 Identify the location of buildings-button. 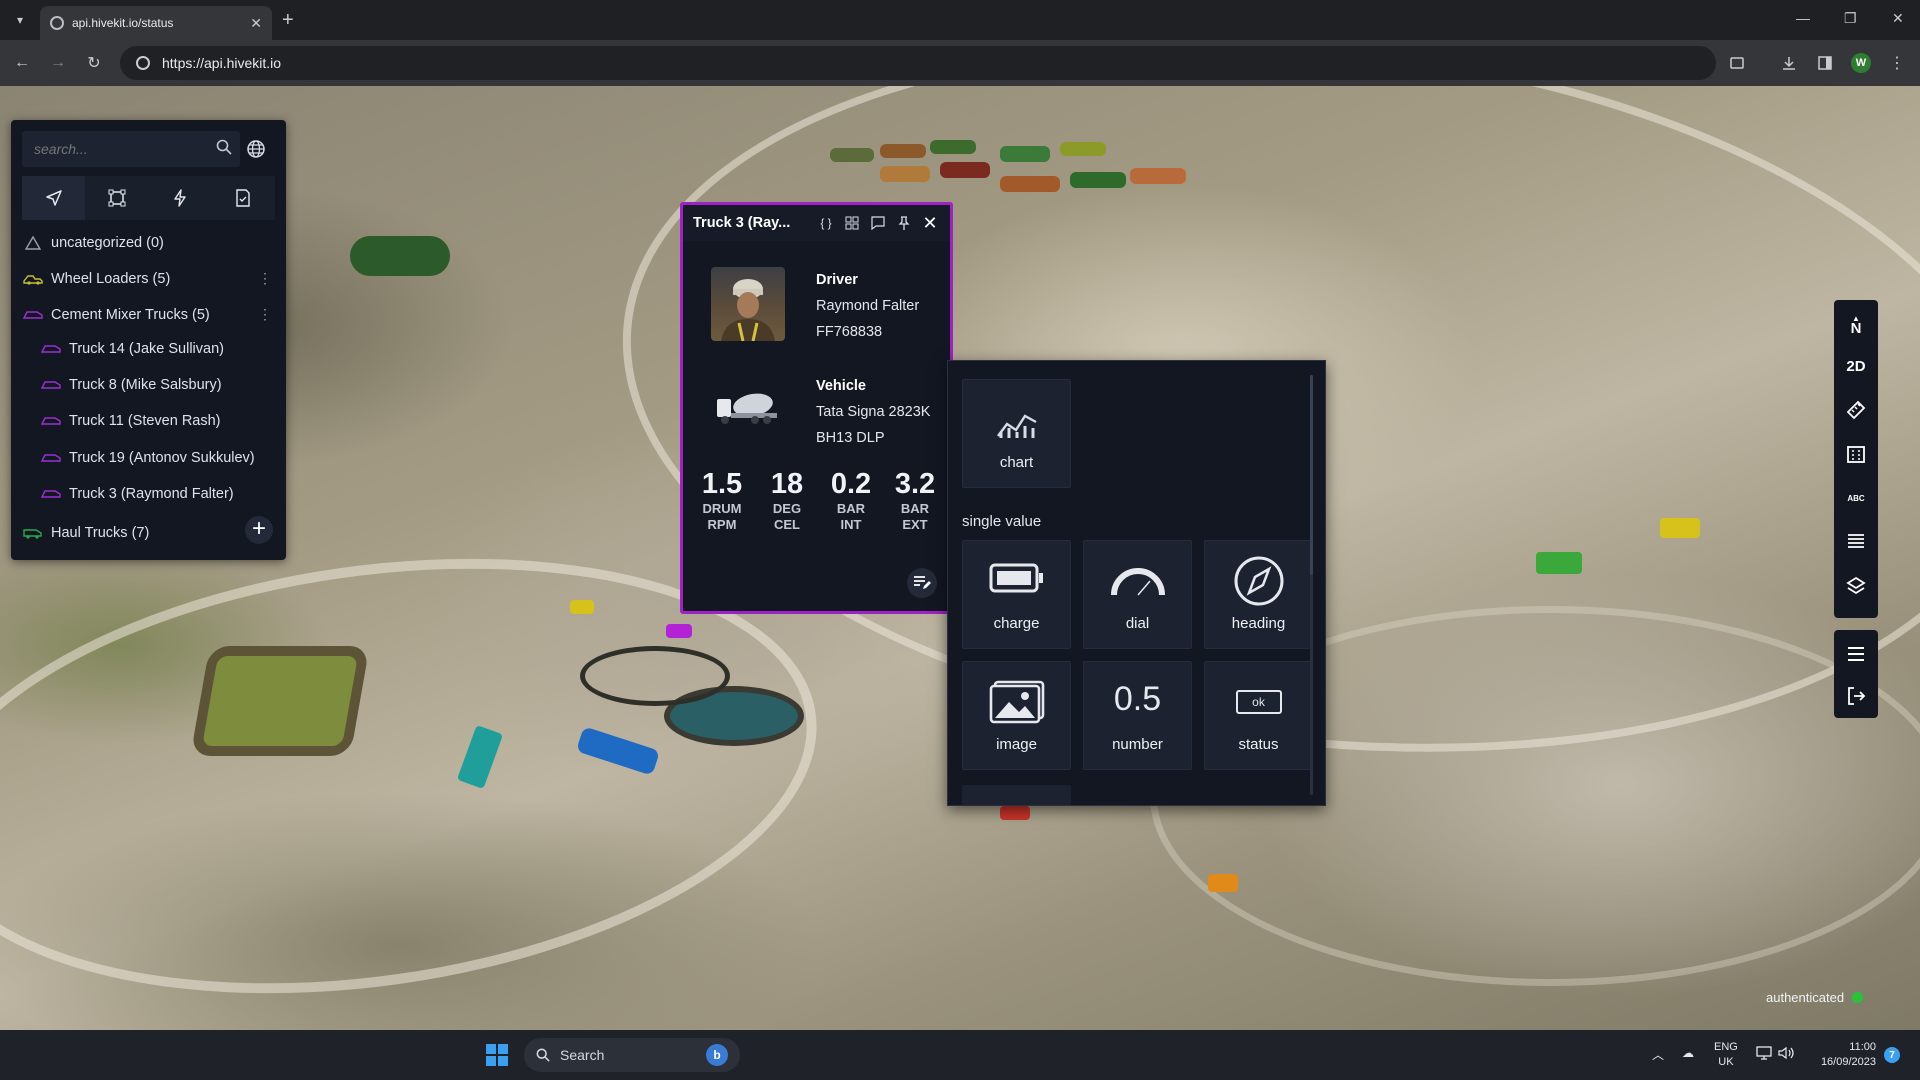
(1856, 454).